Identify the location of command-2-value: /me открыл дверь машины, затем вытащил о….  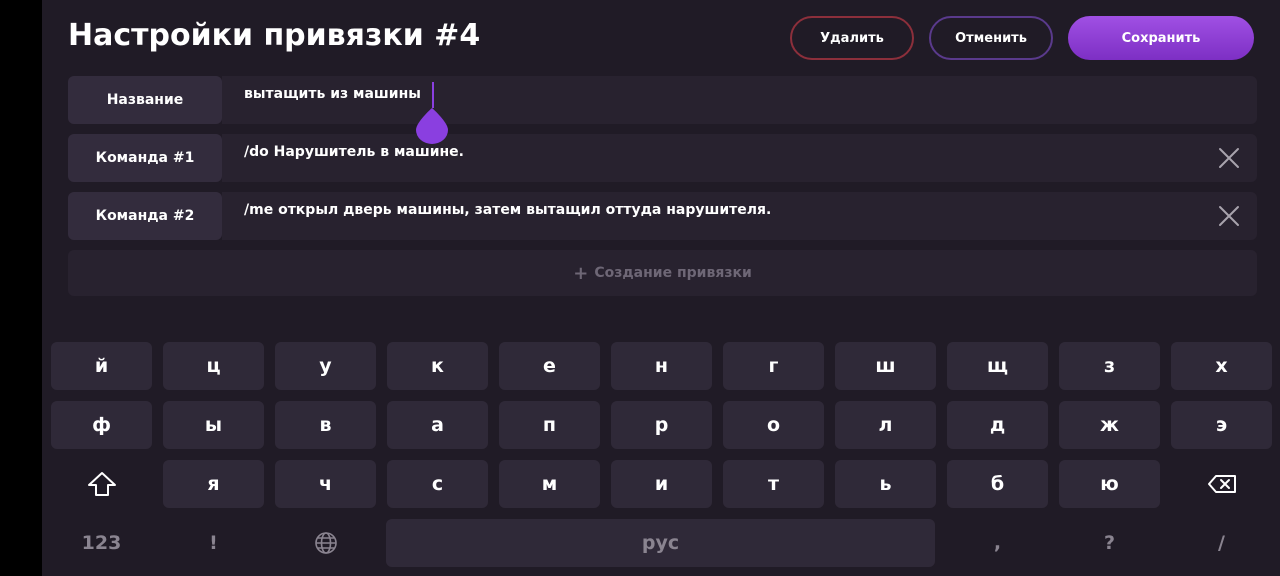
(508, 210).